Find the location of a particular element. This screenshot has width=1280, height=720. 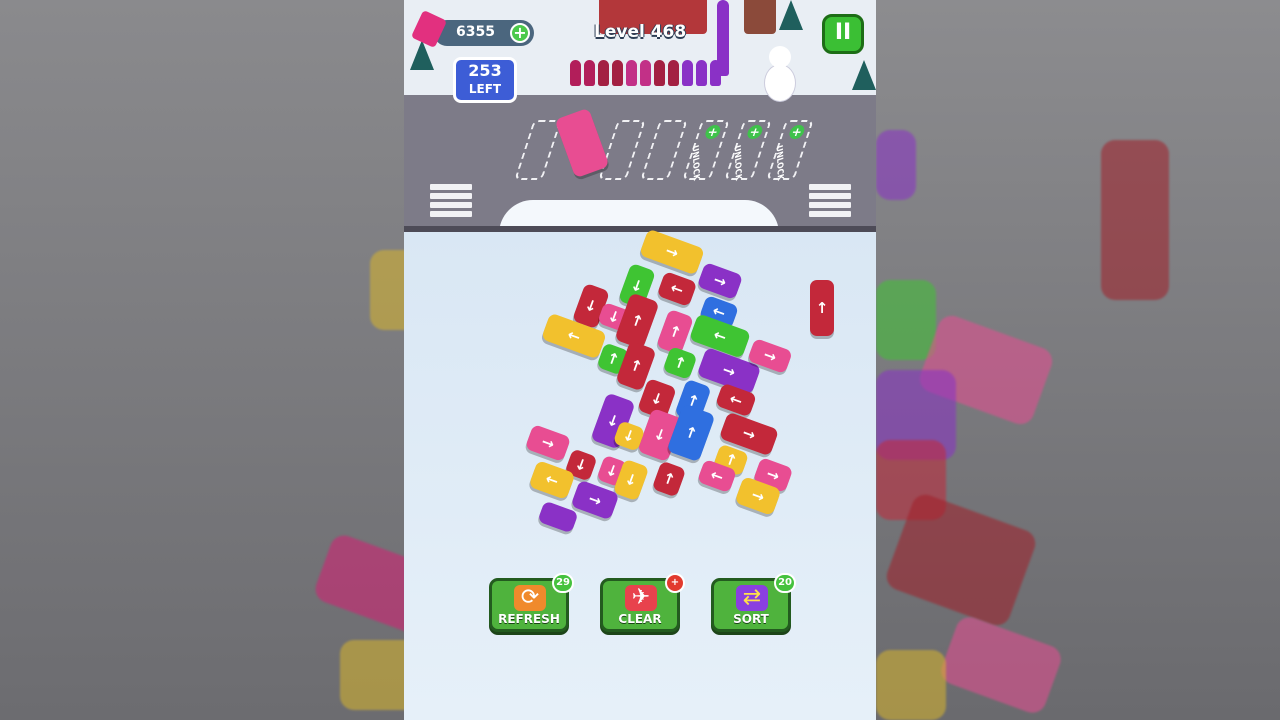

clear-label: CLEAR is located at coordinates (640, 619).